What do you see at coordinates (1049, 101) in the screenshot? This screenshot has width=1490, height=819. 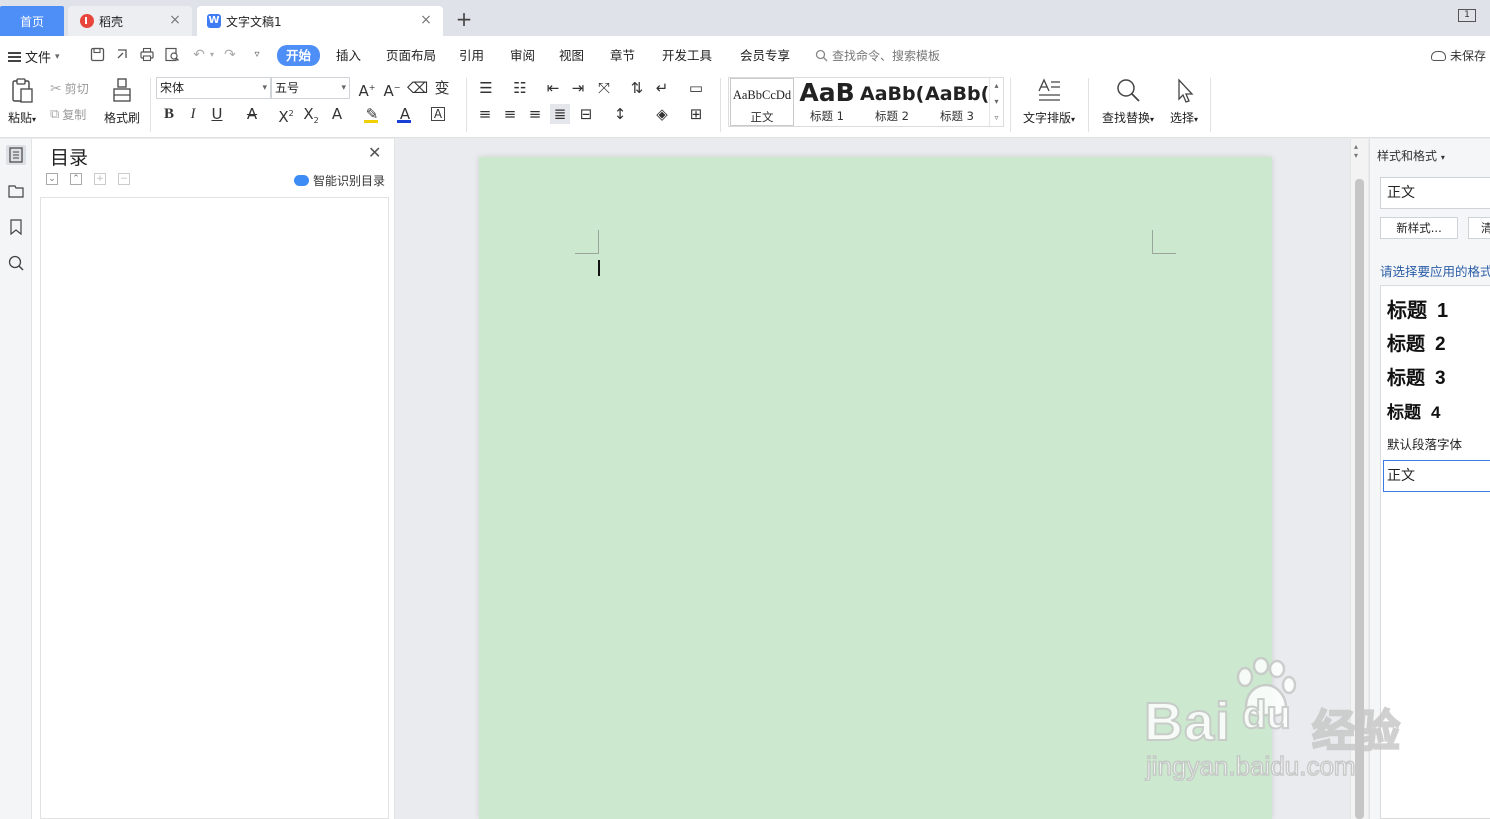 I see `text-layout-button: 文字排版▾` at bounding box center [1049, 101].